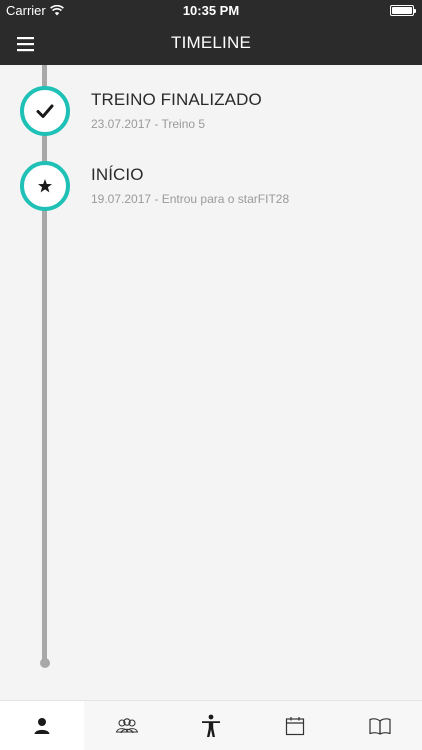  Describe the element at coordinates (176, 99) in the screenshot. I see `timeline-entry-title: TREINO FINALIZADO` at that location.